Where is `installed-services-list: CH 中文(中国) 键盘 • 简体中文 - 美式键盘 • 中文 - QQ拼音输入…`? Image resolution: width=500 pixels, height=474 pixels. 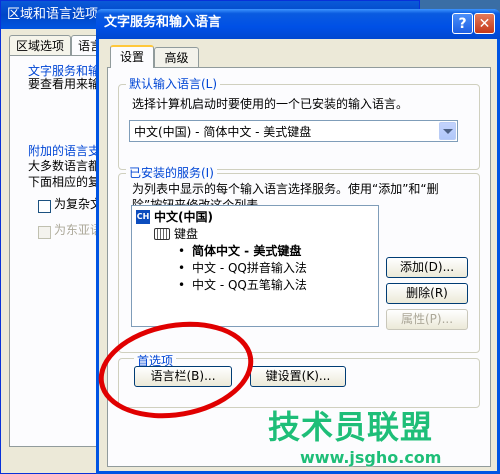 installed-services-list: CH 中文(中国) 键盘 • 简体中文 - 美式键盘 • 中文 - QQ拼音输入… is located at coordinates (255, 266).